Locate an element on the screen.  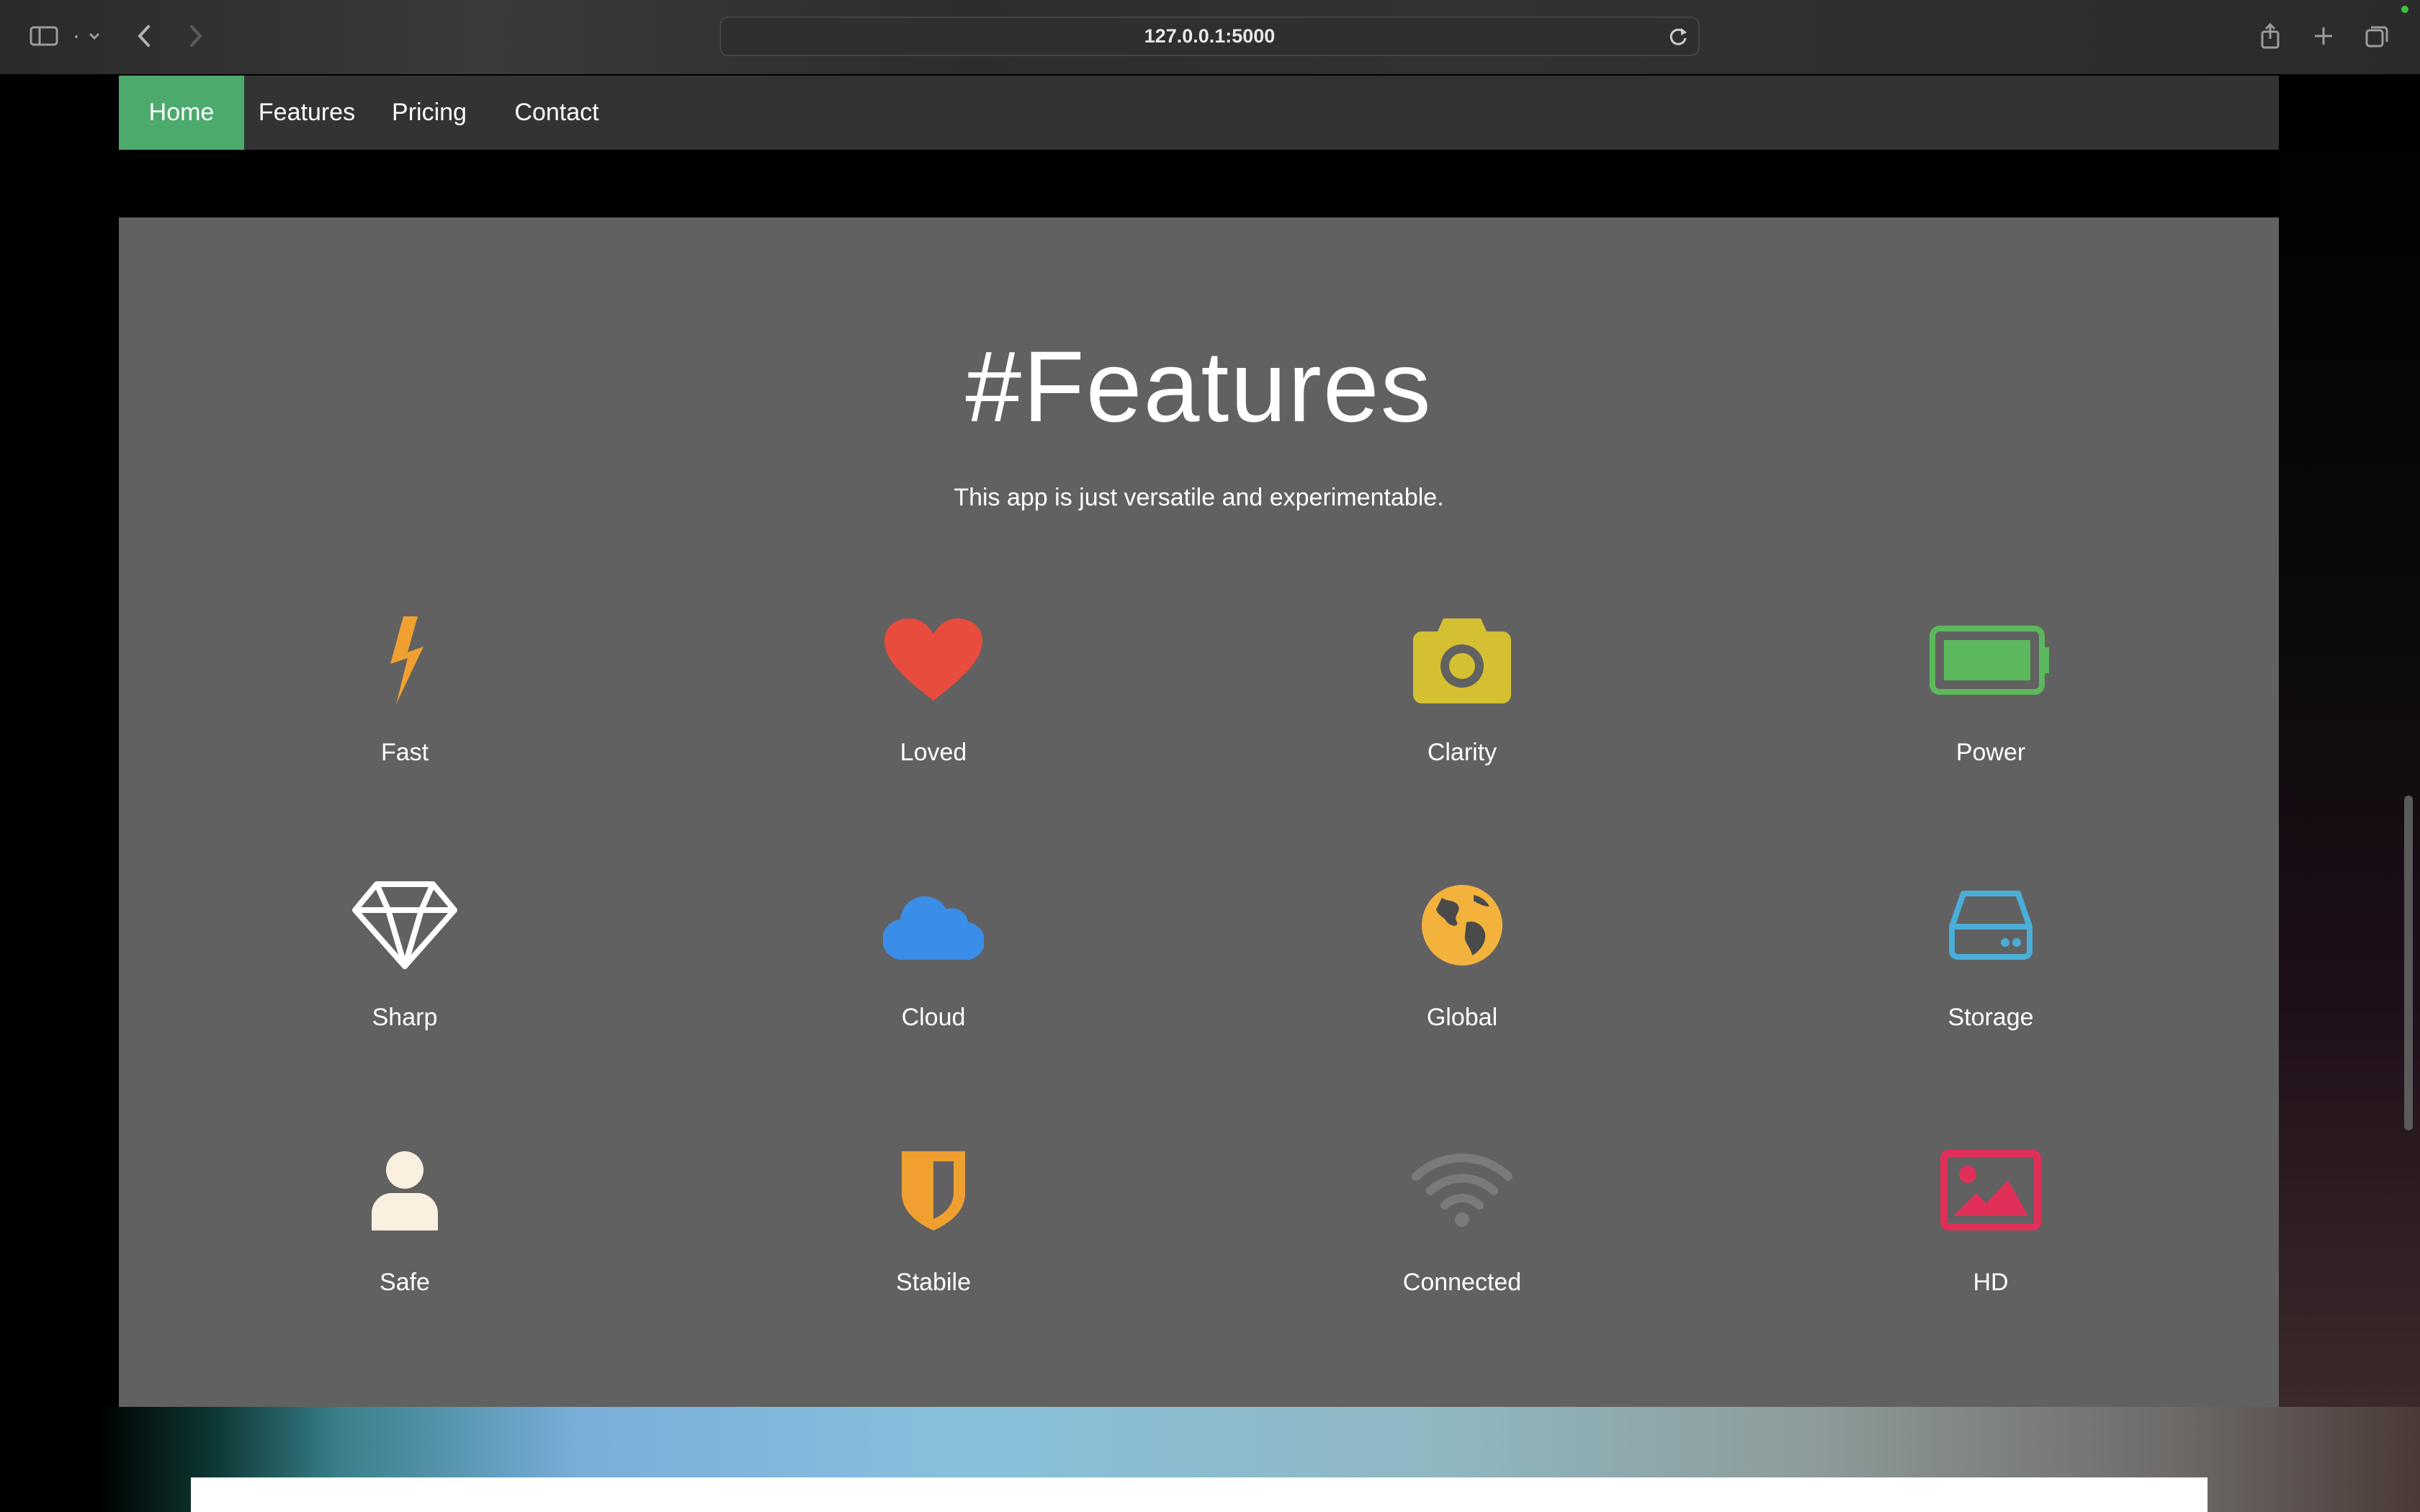
bolt-icon is located at coordinates (405, 660).